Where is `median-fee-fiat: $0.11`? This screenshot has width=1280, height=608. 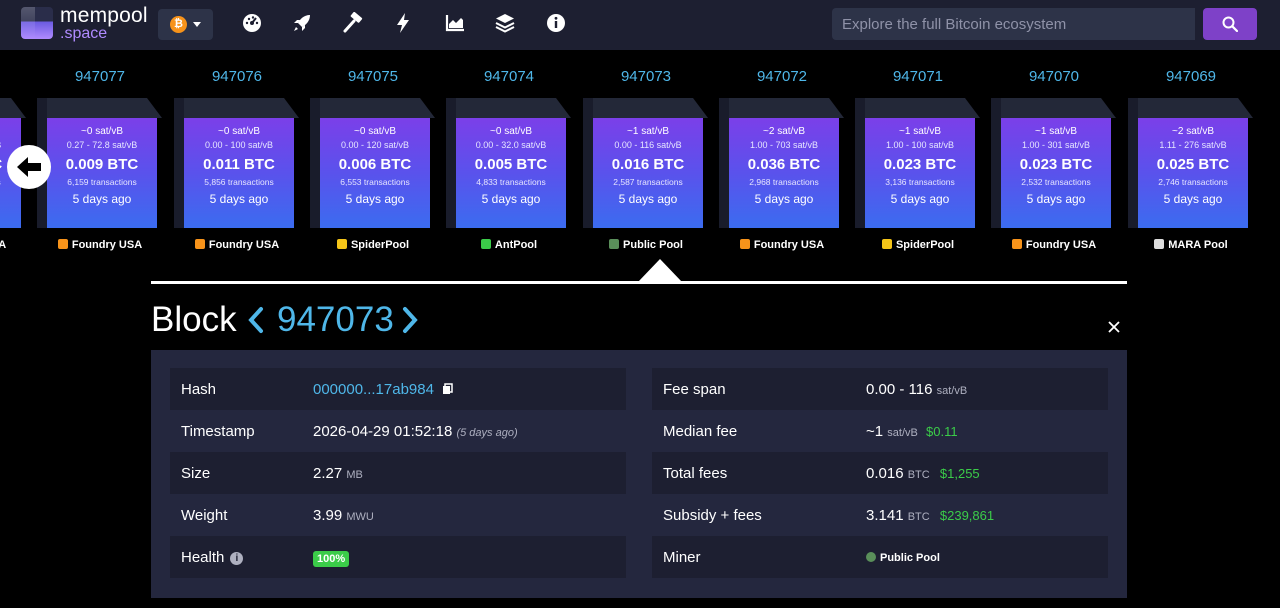 median-fee-fiat: $0.11 is located at coordinates (942, 431).